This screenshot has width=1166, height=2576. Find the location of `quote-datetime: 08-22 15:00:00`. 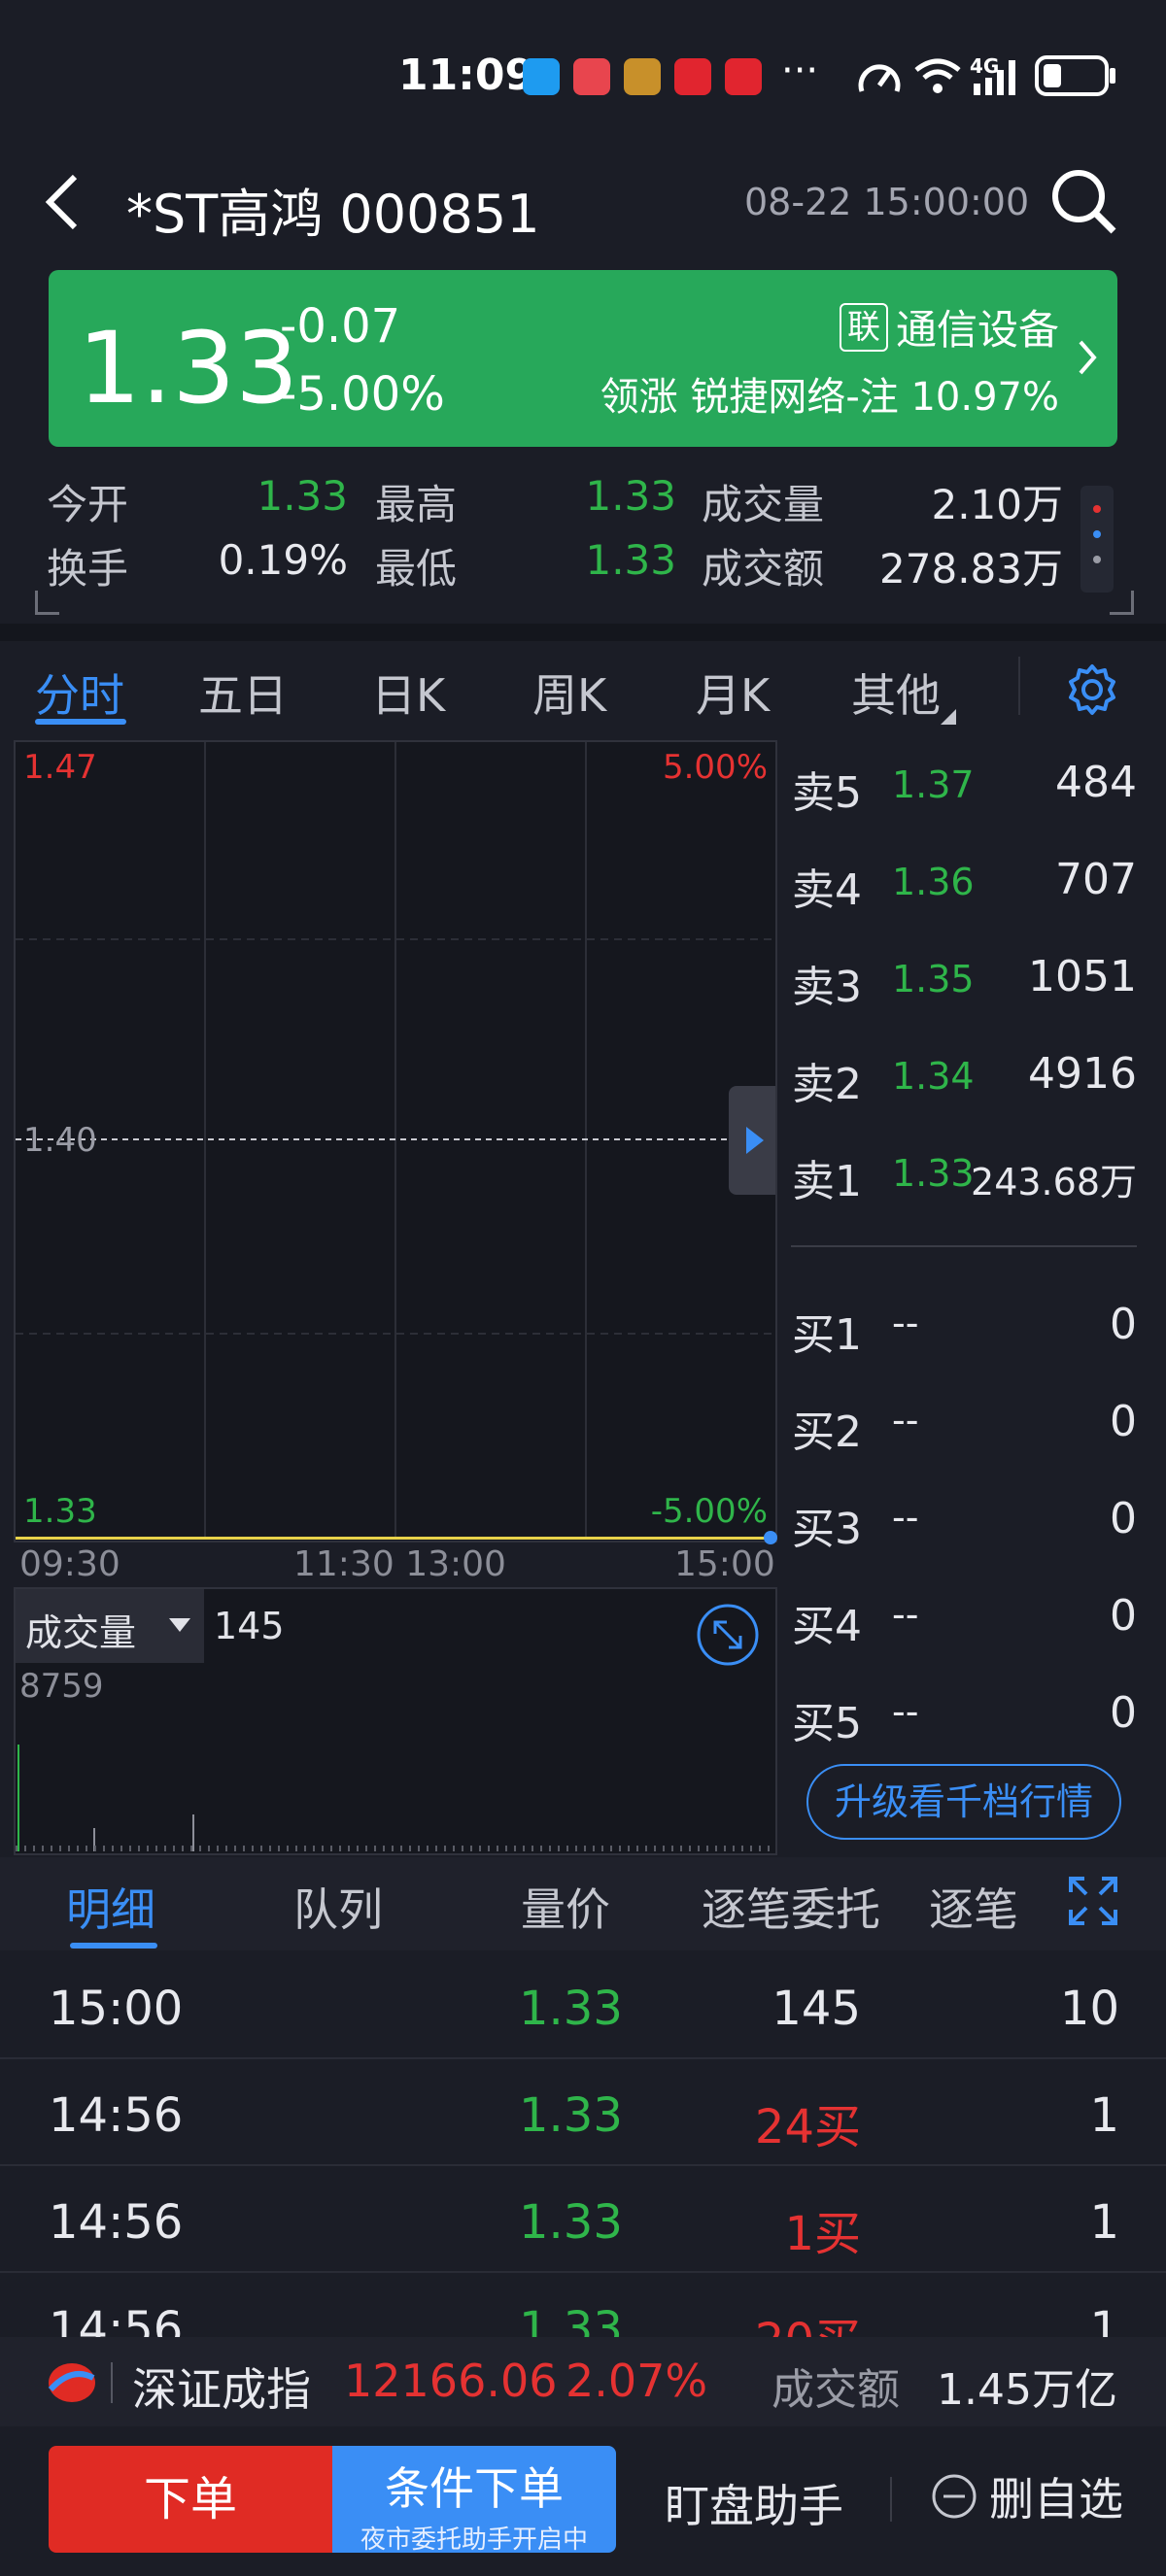

quote-datetime: 08-22 15:00:00 is located at coordinates (887, 202).